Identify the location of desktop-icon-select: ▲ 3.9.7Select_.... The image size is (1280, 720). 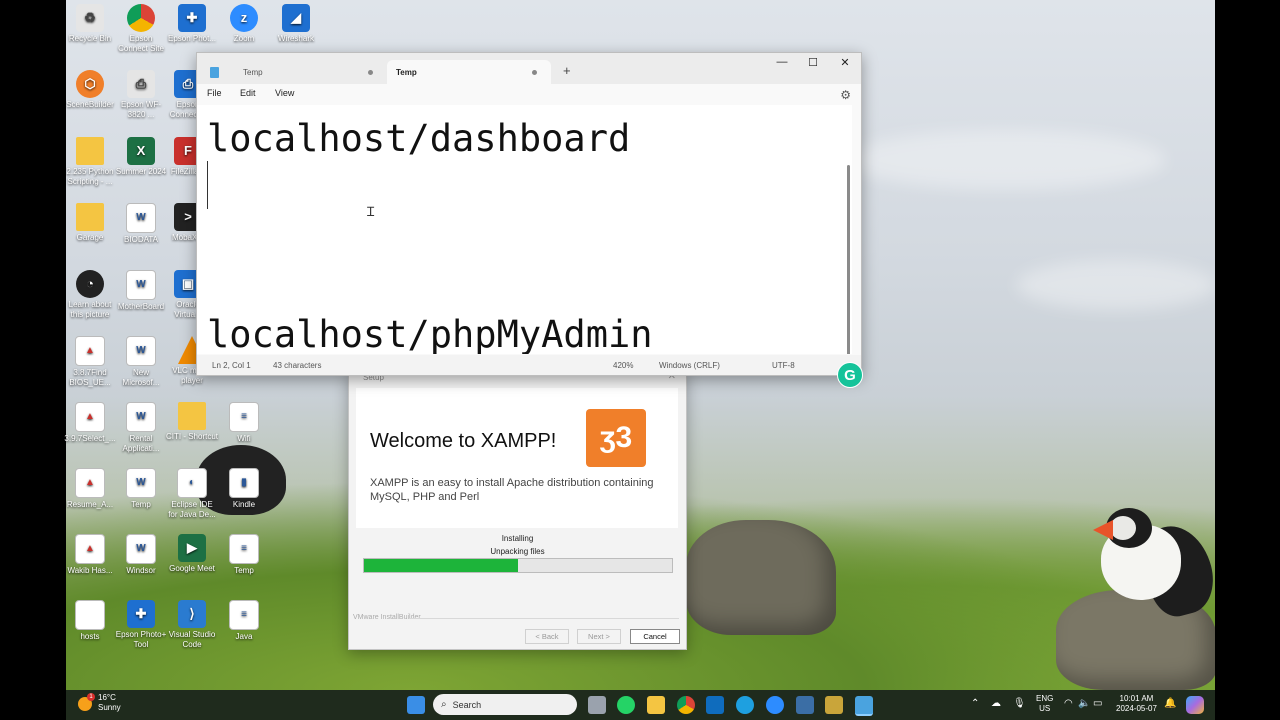
(90, 423).